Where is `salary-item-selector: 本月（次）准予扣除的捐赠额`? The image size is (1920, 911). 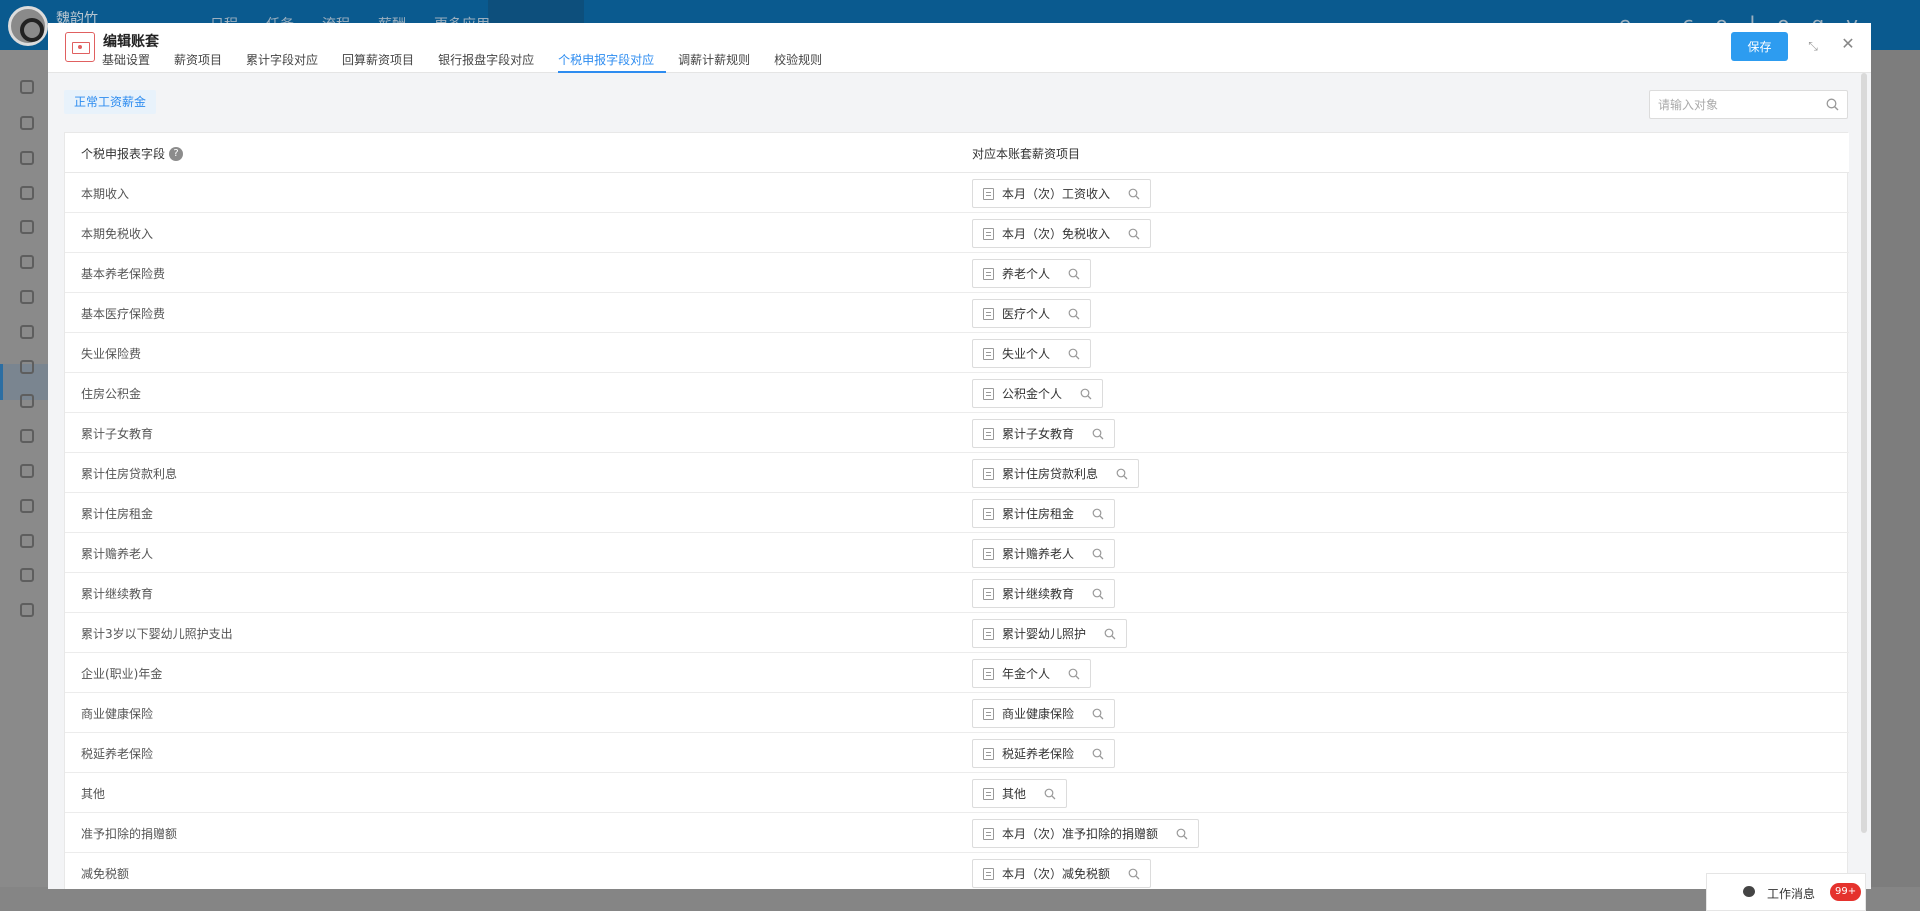
salary-item-selector: 本月（次）准予扣除的捐赠额 is located at coordinates (1086, 833).